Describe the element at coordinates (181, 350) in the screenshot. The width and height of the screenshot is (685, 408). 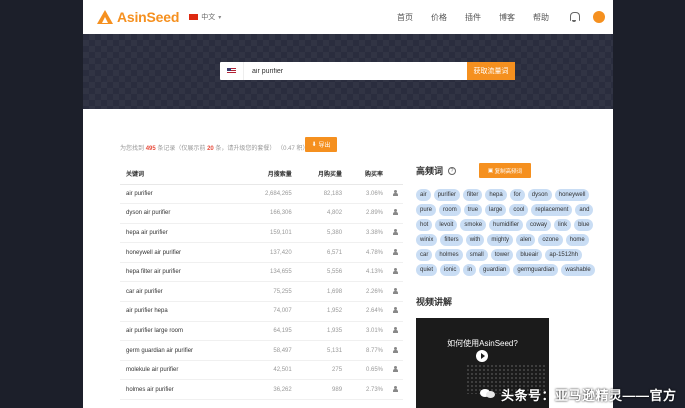
I see `keyword-cell: germ guardian air purifier` at that location.